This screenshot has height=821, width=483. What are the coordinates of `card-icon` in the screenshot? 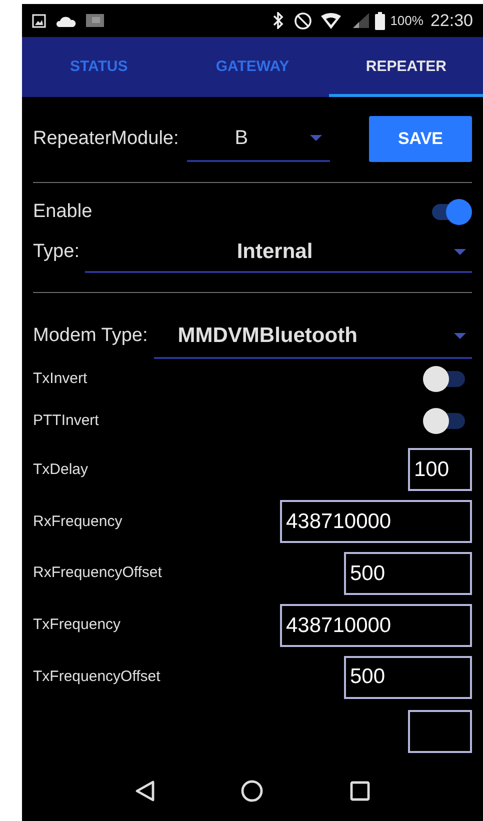 It's located at (95, 20).